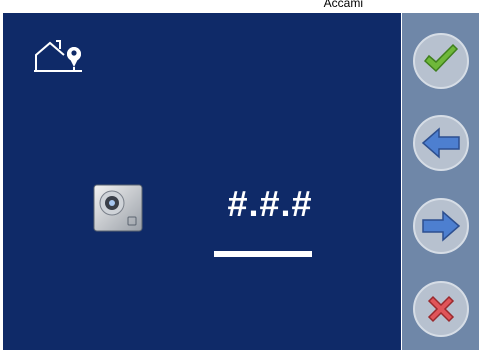 Image resolution: width=483 pixels, height=363 pixels. Describe the element at coordinates (343, 5) in the screenshot. I see `top-caption: Accami` at that location.